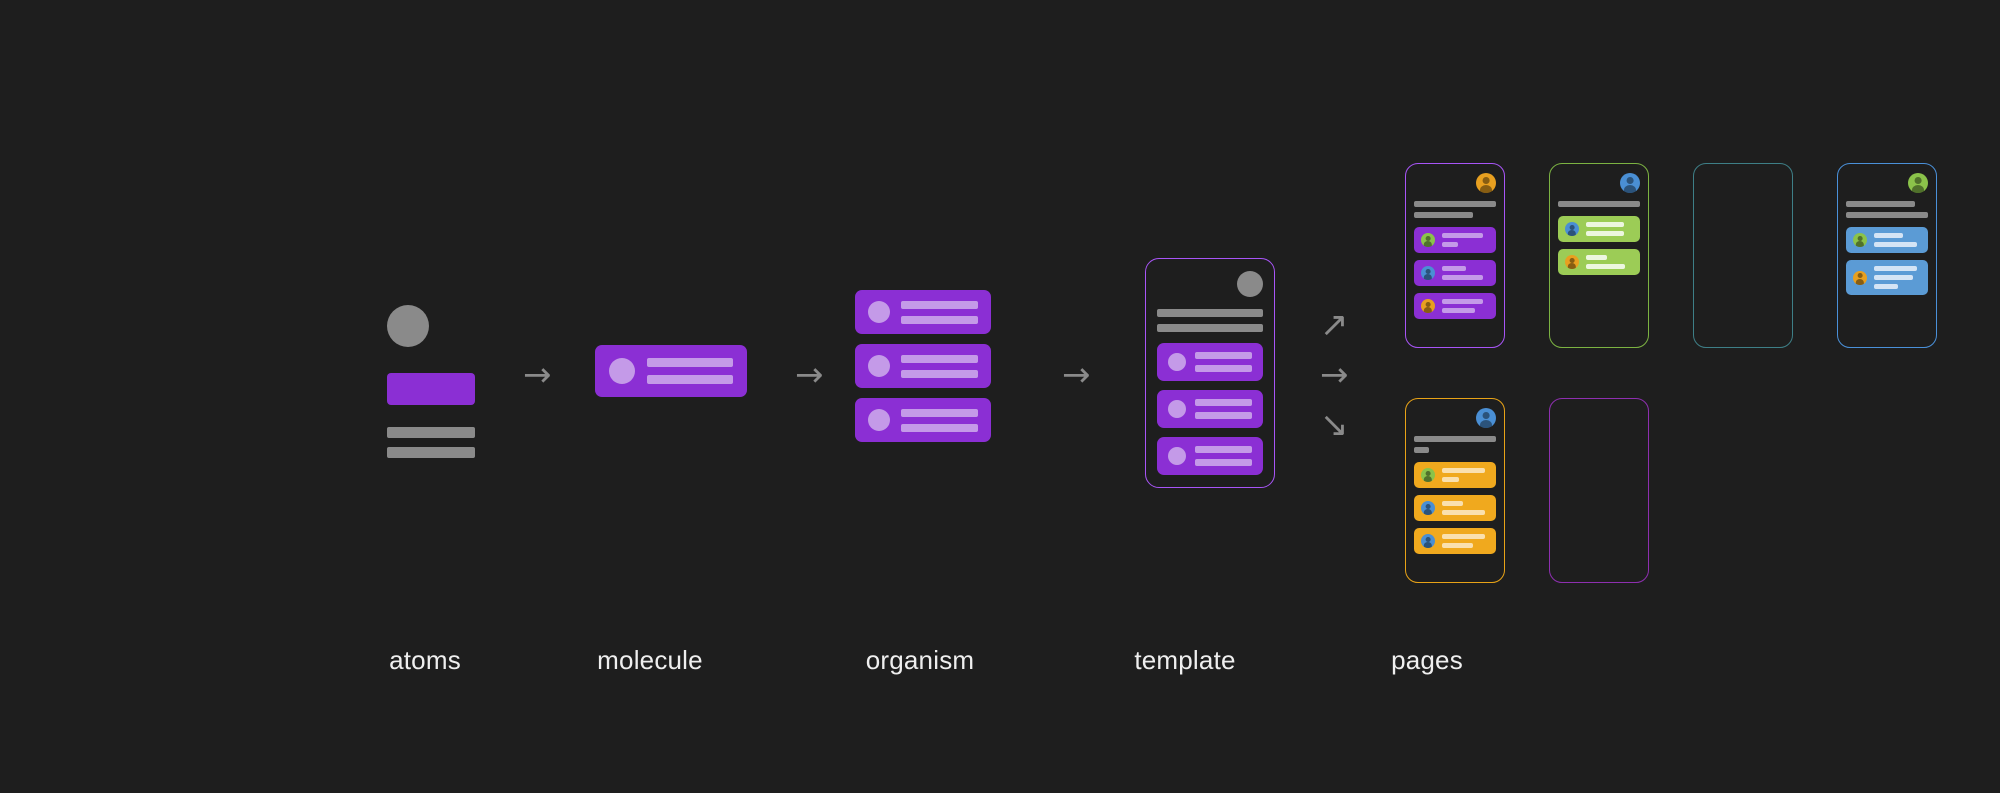 Image resolution: width=2000 pixels, height=793 pixels. Describe the element at coordinates (1250, 284) in the screenshot. I see `template-avatar-circle` at that location.